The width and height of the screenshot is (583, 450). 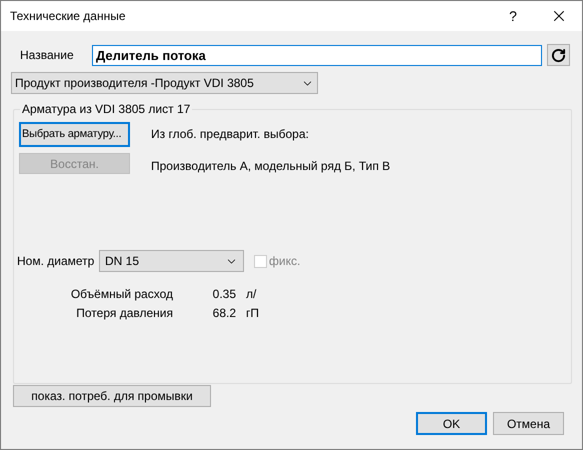 What do you see at coordinates (528, 423) in the screenshot?
I see `dialog-button: Отмена` at bounding box center [528, 423].